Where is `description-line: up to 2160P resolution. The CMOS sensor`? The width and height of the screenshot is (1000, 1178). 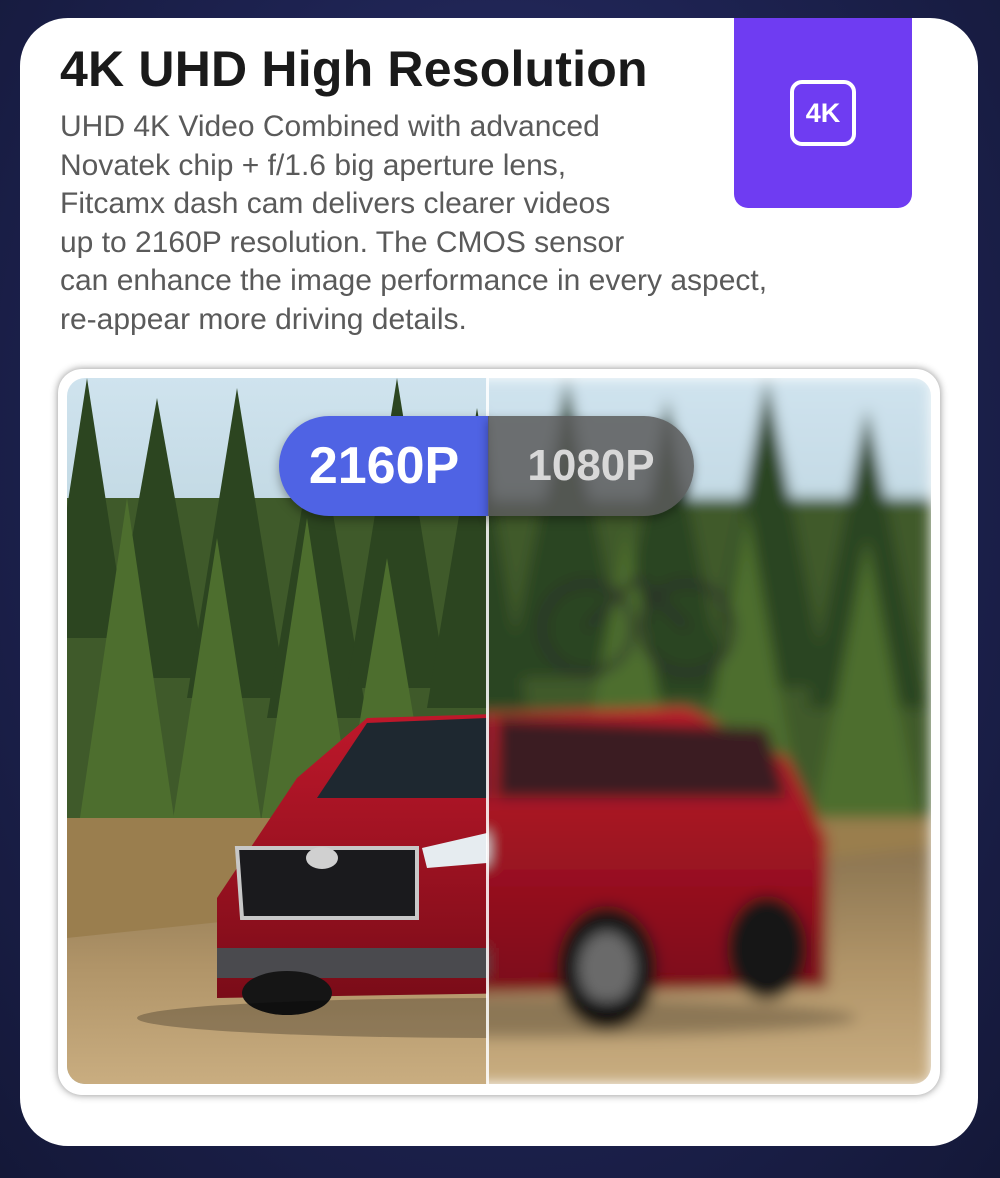
description-line: up to 2160P resolution. The CMOS sensor is located at coordinates (342, 242).